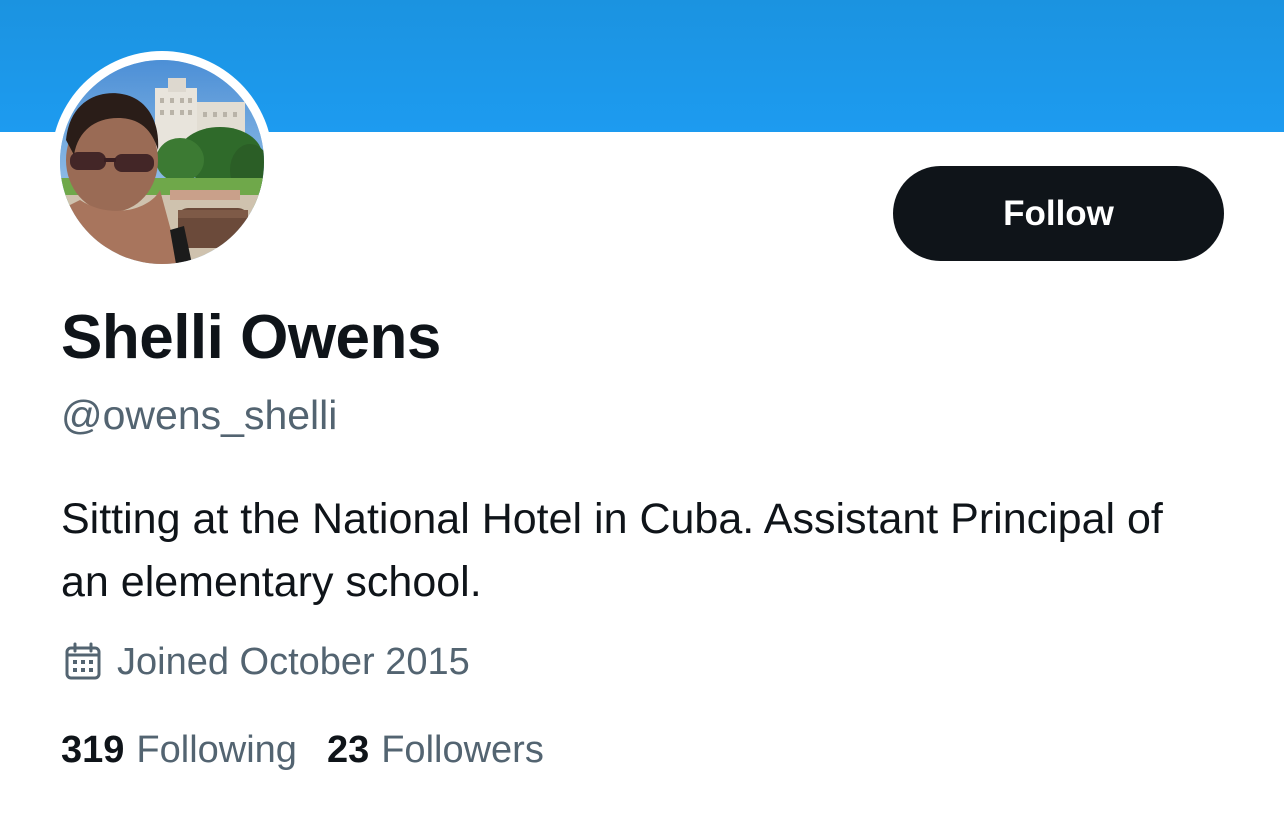 This screenshot has width=1284, height=828. What do you see at coordinates (216, 749) in the screenshot?
I see `following-label: Following` at bounding box center [216, 749].